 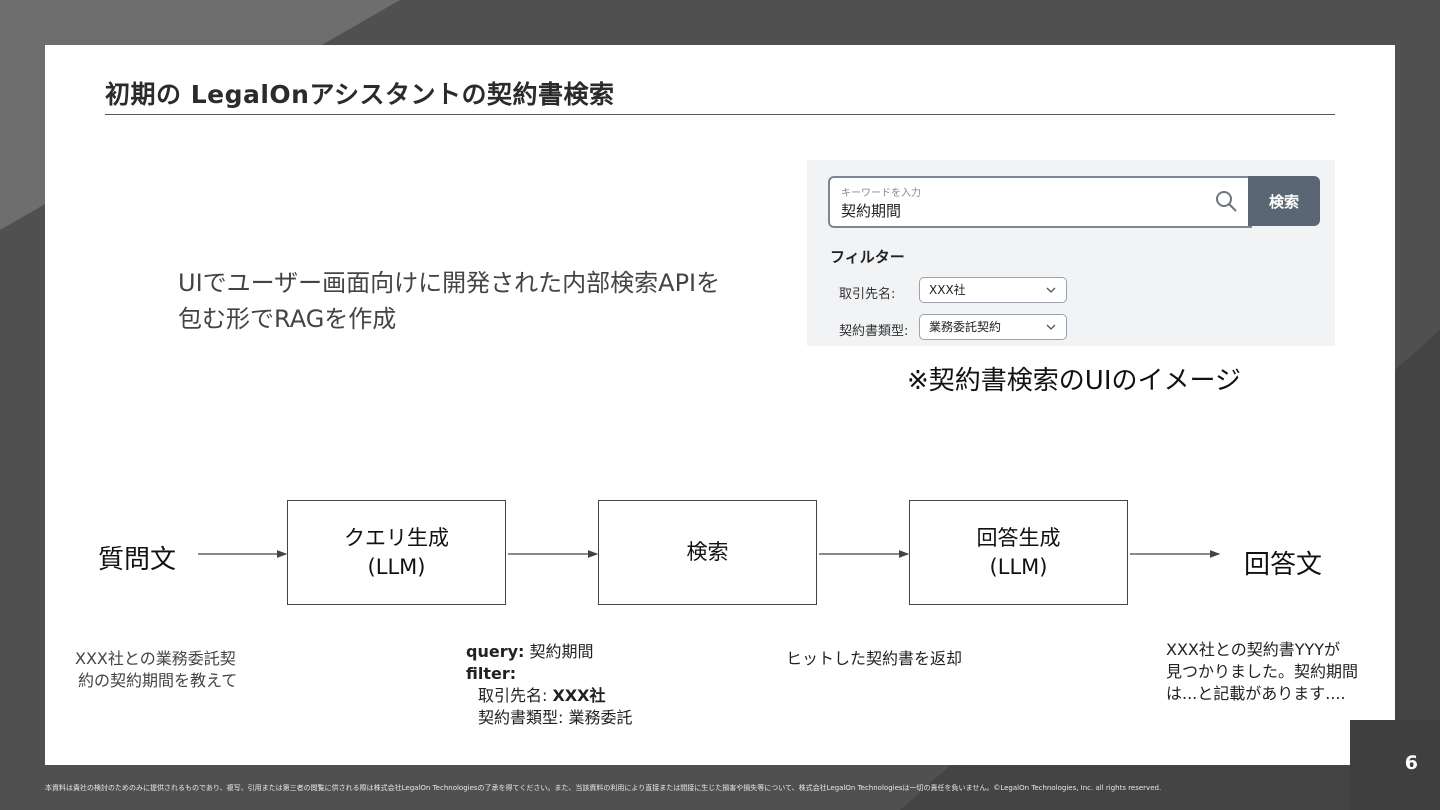 I want to click on filter-key: filter:, so click(x=491, y=673).